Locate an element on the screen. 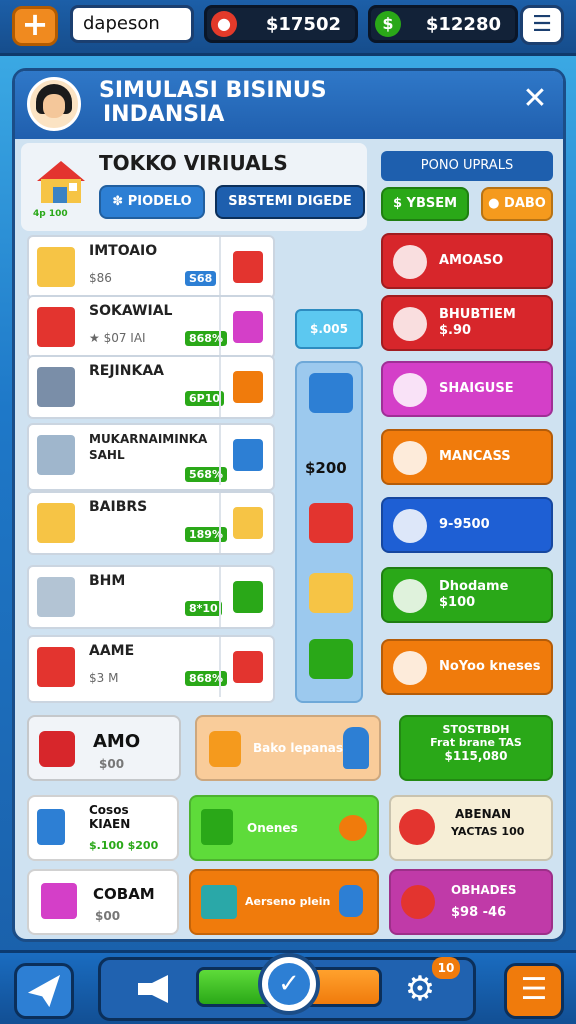 This screenshot has width=576, height=1024. mid-value-badge: $.005 is located at coordinates (329, 329).